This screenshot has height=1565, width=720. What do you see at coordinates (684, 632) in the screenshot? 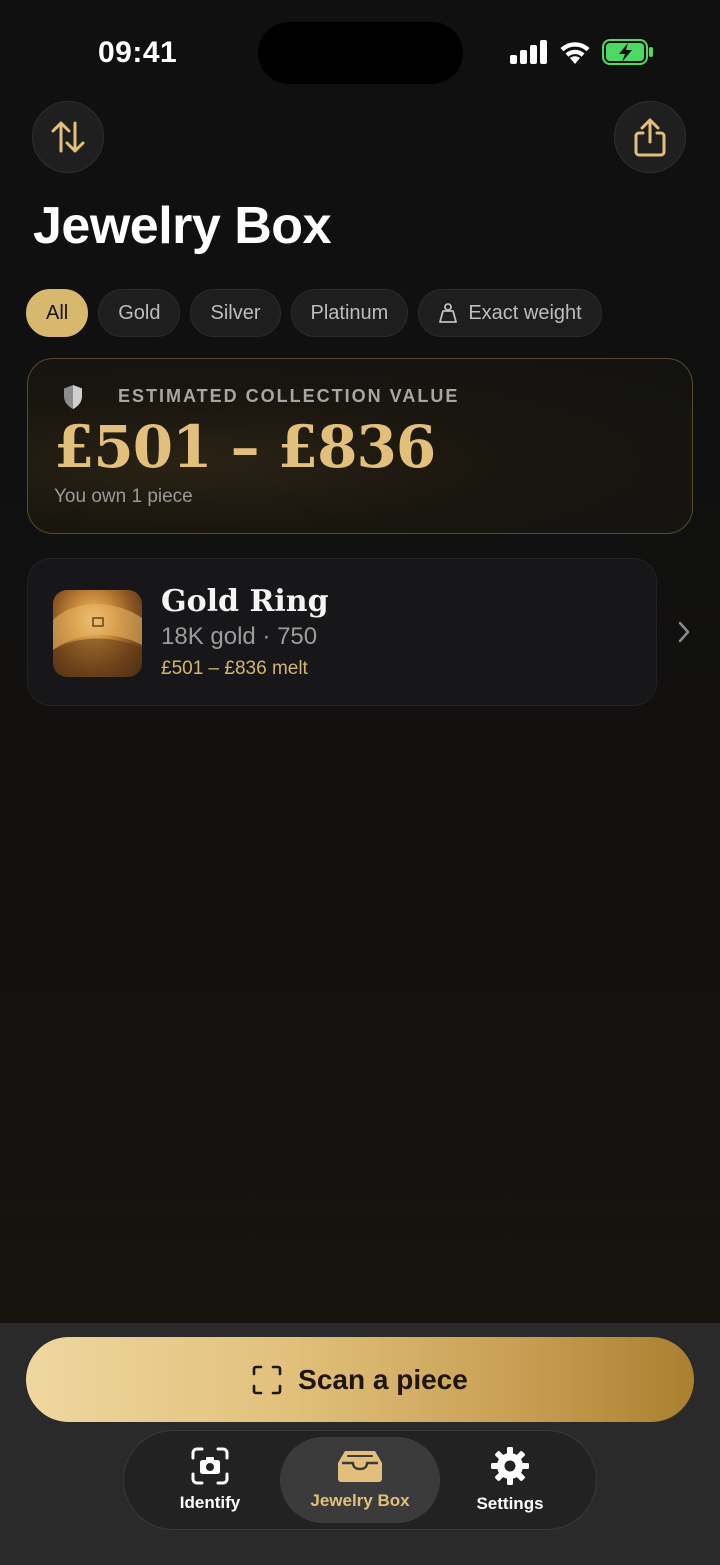
I see `chevron-right-icon` at bounding box center [684, 632].